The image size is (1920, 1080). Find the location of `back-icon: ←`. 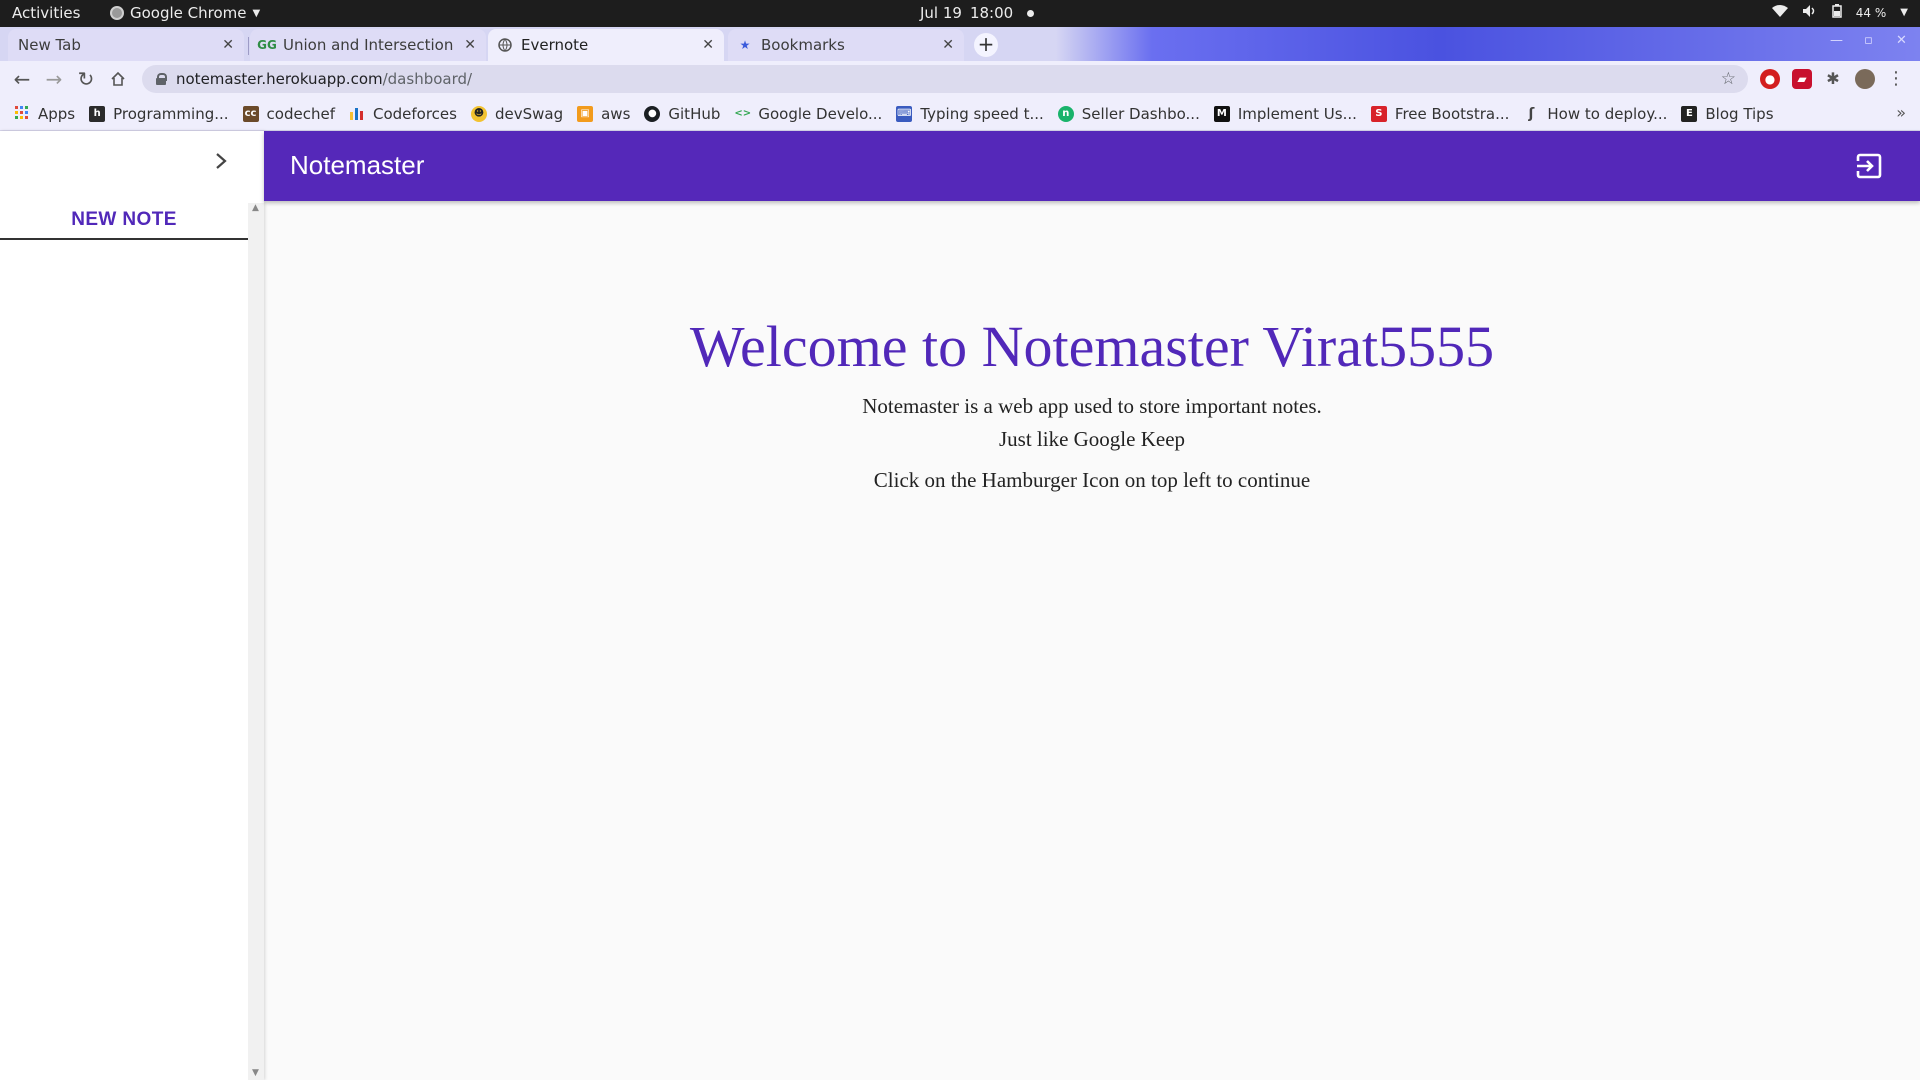

back-icon: ← is located at coordinates (22, 79).